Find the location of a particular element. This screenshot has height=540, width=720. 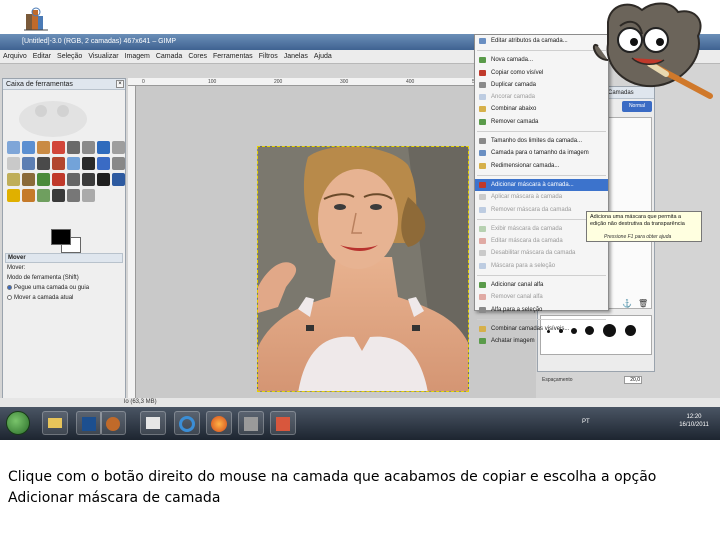

start-button is located at coordinates (18, 423).